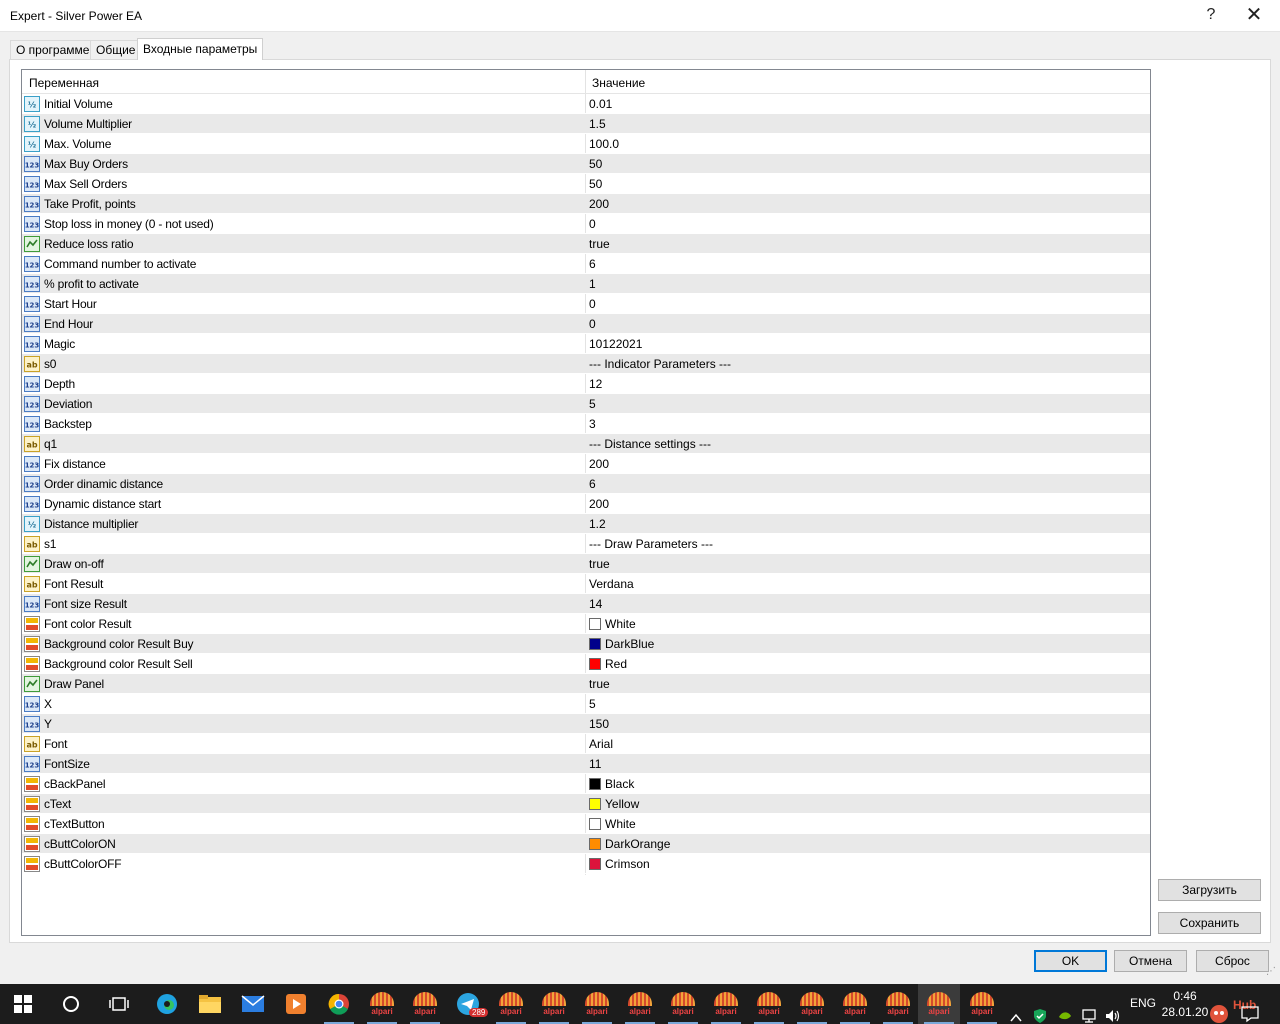 This screenshot has width=1280, height=1024. What do you see at coordinates (586, 124) in the screenshot?
I see `table-row: ½ Volume Multiplier 1.5` at bounding box center [586, 124].